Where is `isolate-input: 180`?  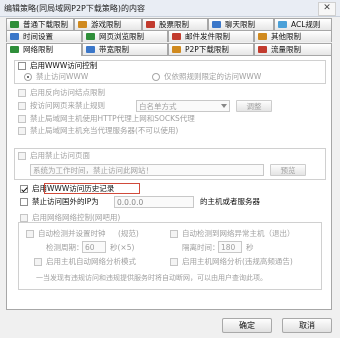
isolate-input: 180 is located at coordinates (230, 247).